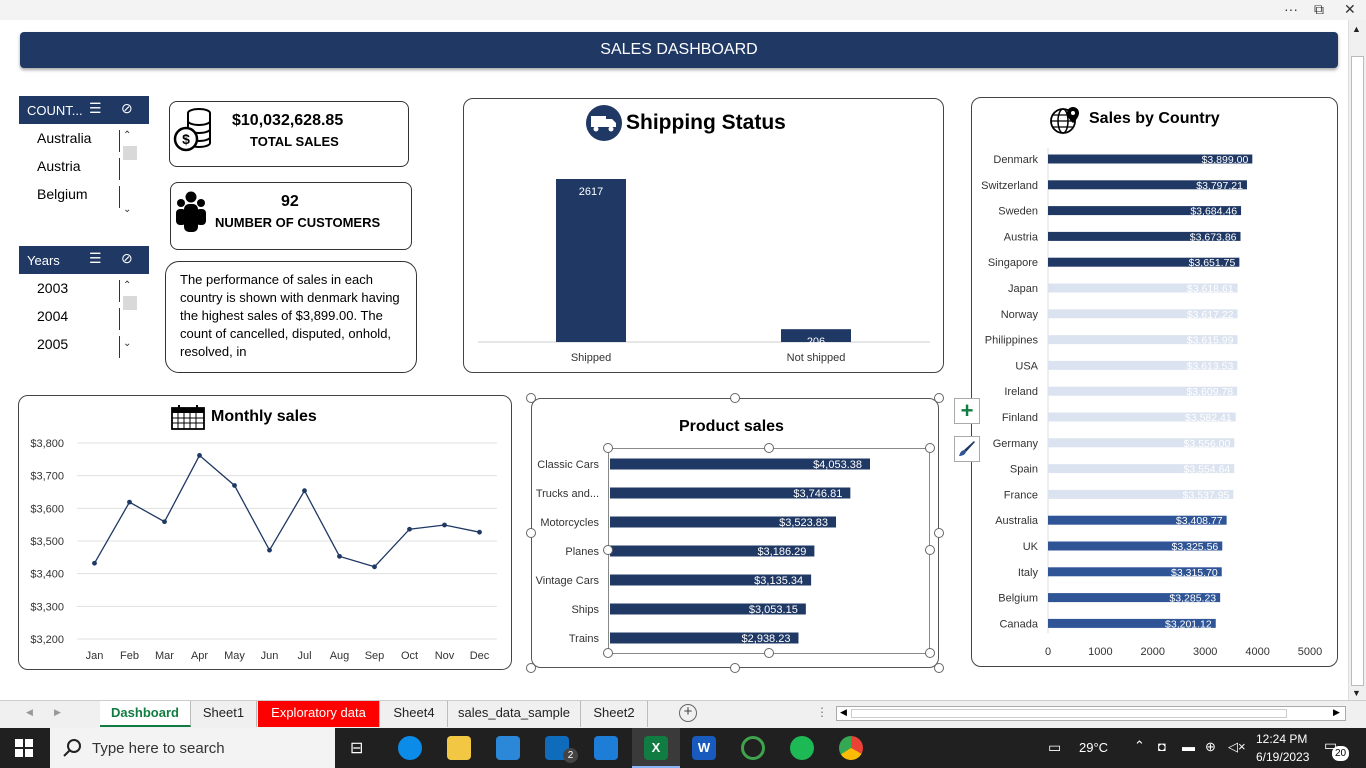  What do you see at coordinates (47, 607) in the screenshot?
I see `y-tick-label: $3,300` at bounding box center [47, 607].